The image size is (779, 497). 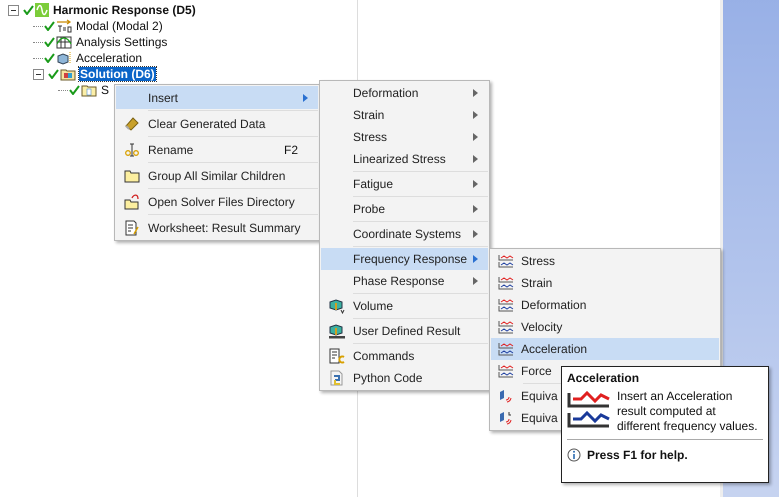 I want to click on help-text: Press F1 for help., so click(x=637, y=455).